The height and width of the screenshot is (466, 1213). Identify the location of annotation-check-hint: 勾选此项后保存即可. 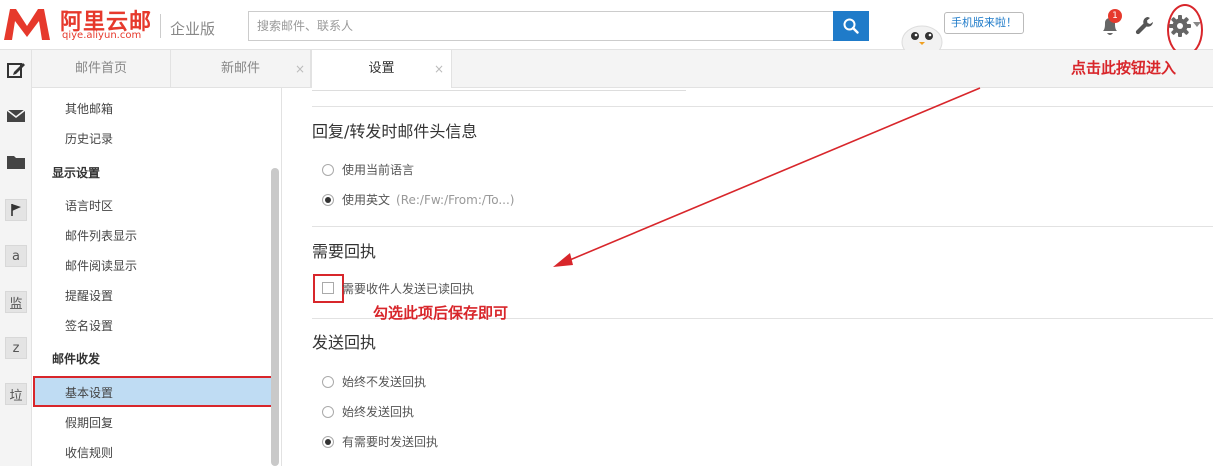
(441, 313).